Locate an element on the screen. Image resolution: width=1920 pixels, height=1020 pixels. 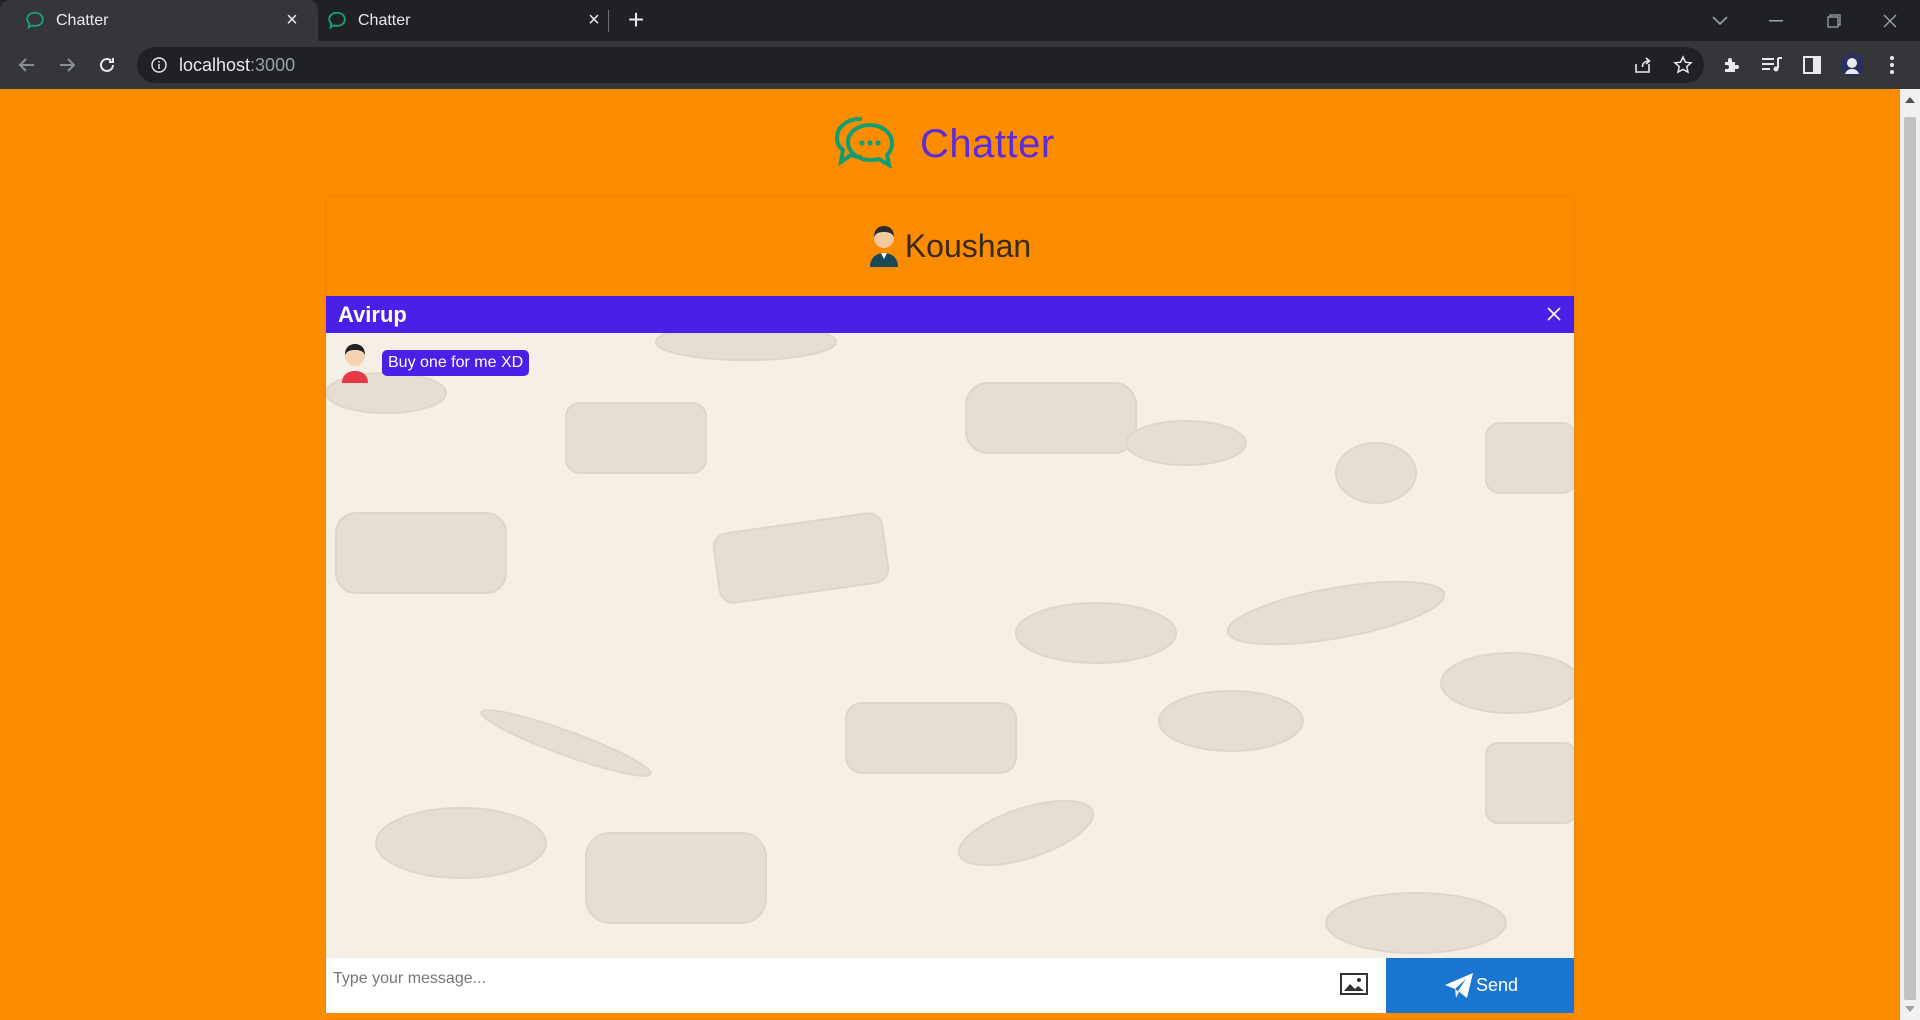
new-tab-button: + is located at coordinates (636, 20).